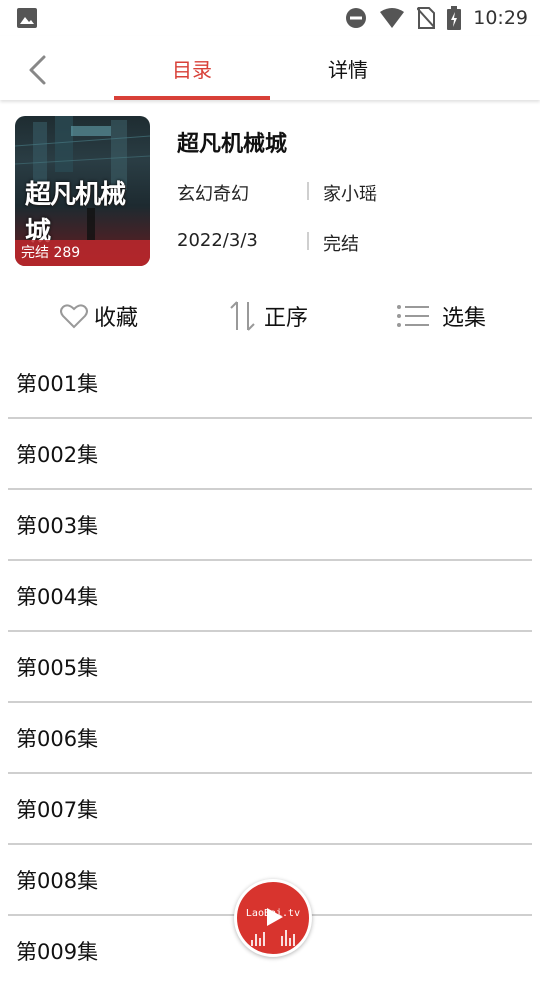  I want to click on favorite-label: 收藏, so click(116, 318).